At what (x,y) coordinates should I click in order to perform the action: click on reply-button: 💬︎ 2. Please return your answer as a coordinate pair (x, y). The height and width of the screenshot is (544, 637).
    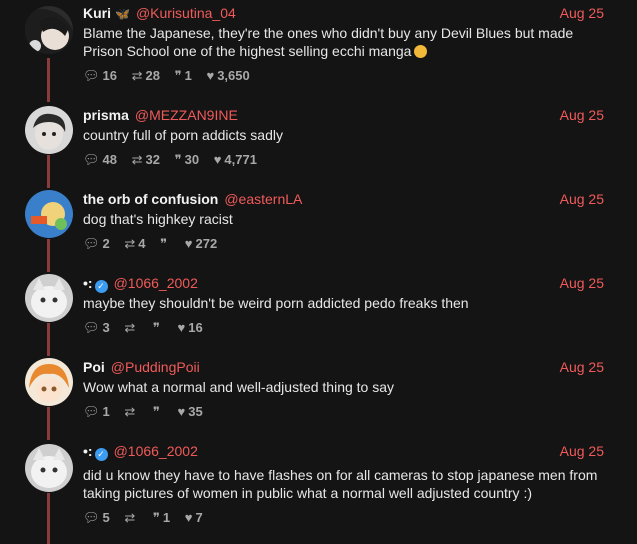
    Looking at the image, I should click on (96, 244).